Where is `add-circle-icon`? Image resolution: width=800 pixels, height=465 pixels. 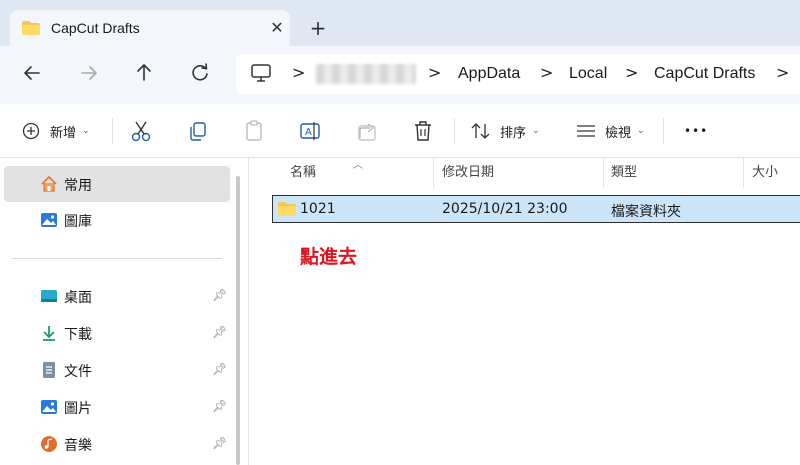
add-circle-icon is located at coordinates (31, 131).